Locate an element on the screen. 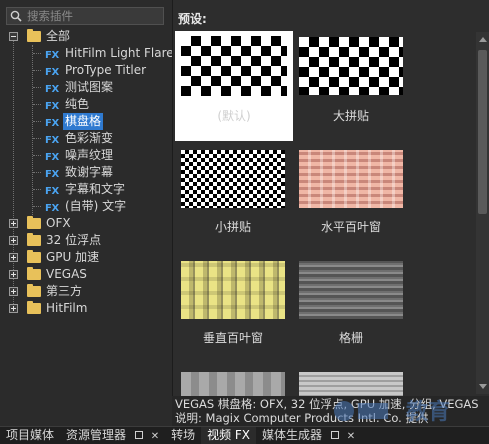 This screenshot has height=444, width=489. tree-item-label: 测试图案 is located at coordinates (89, 87).